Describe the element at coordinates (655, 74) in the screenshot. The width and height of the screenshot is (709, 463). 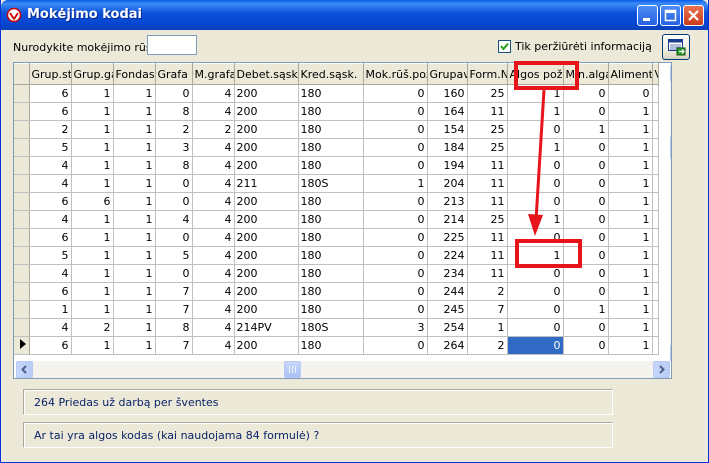
I see `column-header: V` at that location.